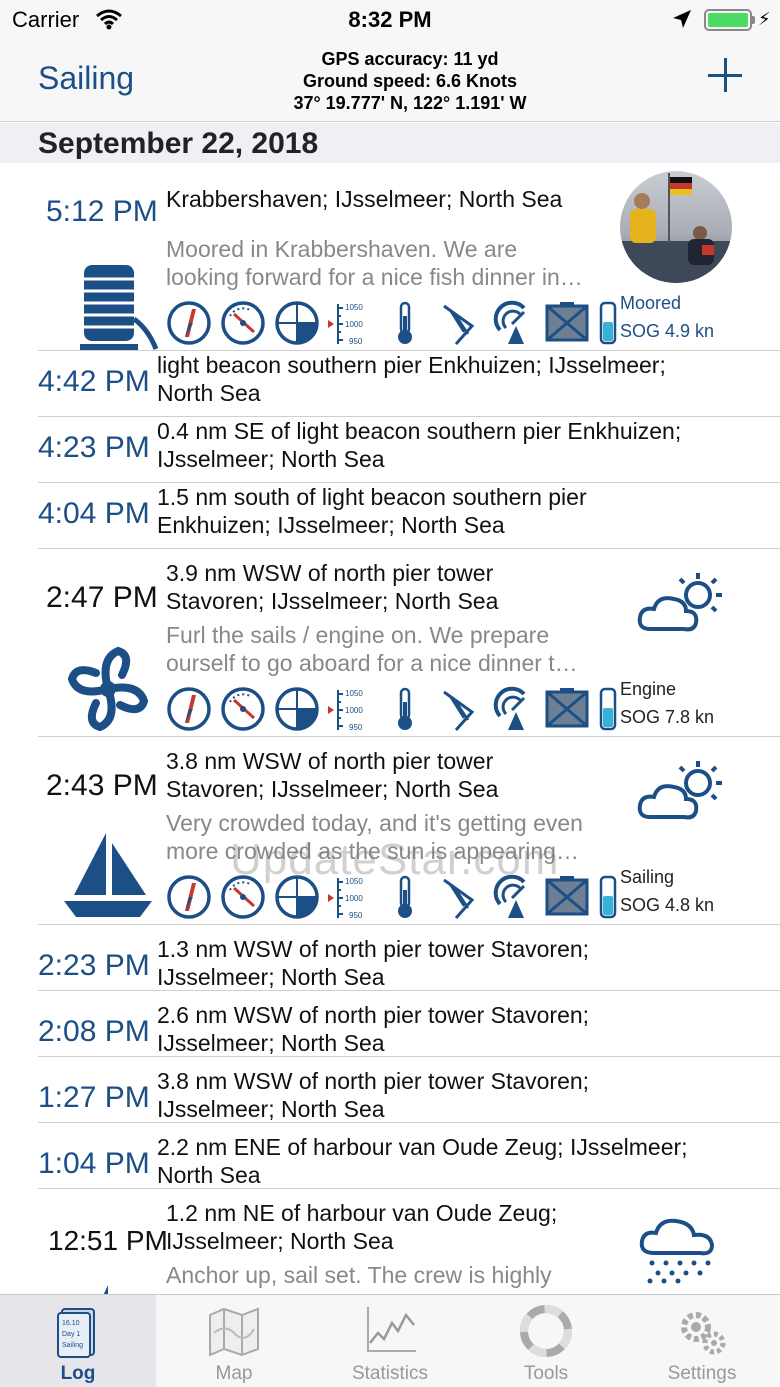 The image size is (780, 1387). I want to click on entry-time: 1:27 PM, so click(94, 1097).